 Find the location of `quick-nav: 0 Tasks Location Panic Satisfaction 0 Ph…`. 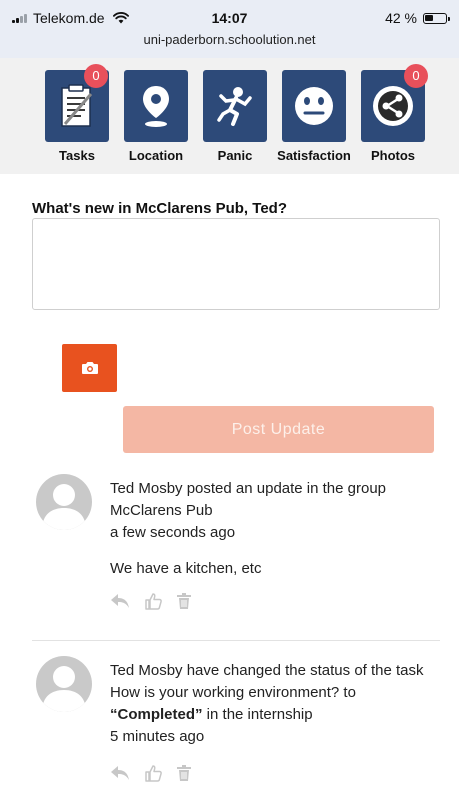

quick-nav: 0 Tasks Location Panic Satisfaction 0 Ph… is located at coordinates (229, 116).